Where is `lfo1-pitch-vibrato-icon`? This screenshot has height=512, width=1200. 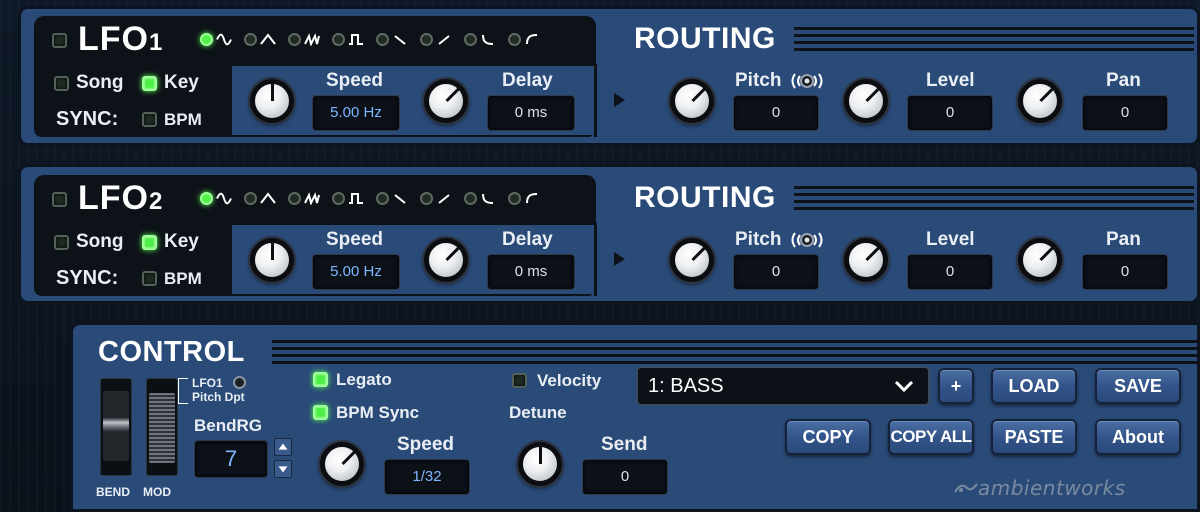
lfo1-pitch-vibrato-icon is located at coordinates (807, 81).